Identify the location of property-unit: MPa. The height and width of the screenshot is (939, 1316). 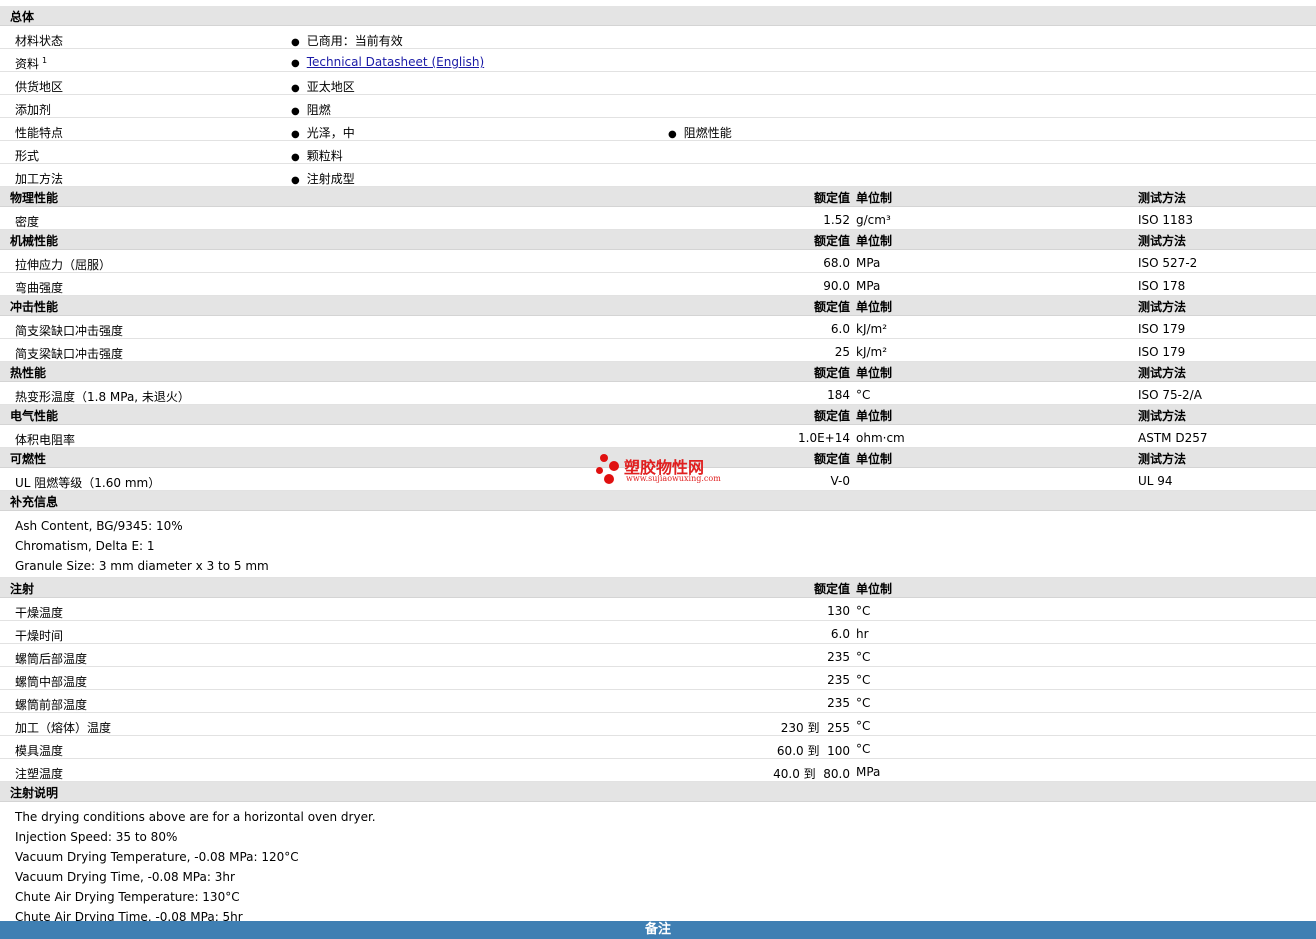
(868, 772).